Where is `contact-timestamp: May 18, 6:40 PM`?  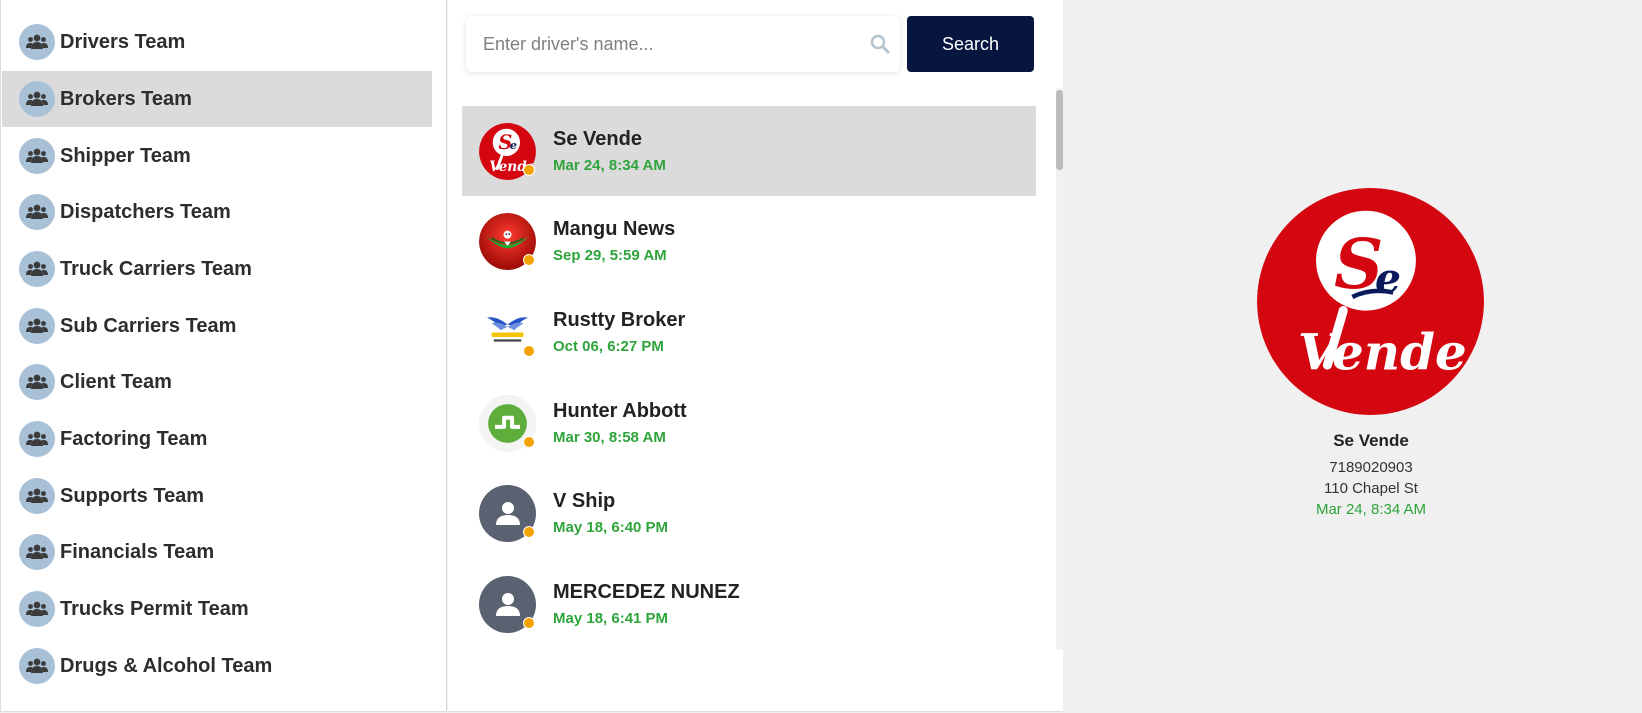
contact-timestamp: May 18, 6:40 PM is located at coordinates (611, 527).